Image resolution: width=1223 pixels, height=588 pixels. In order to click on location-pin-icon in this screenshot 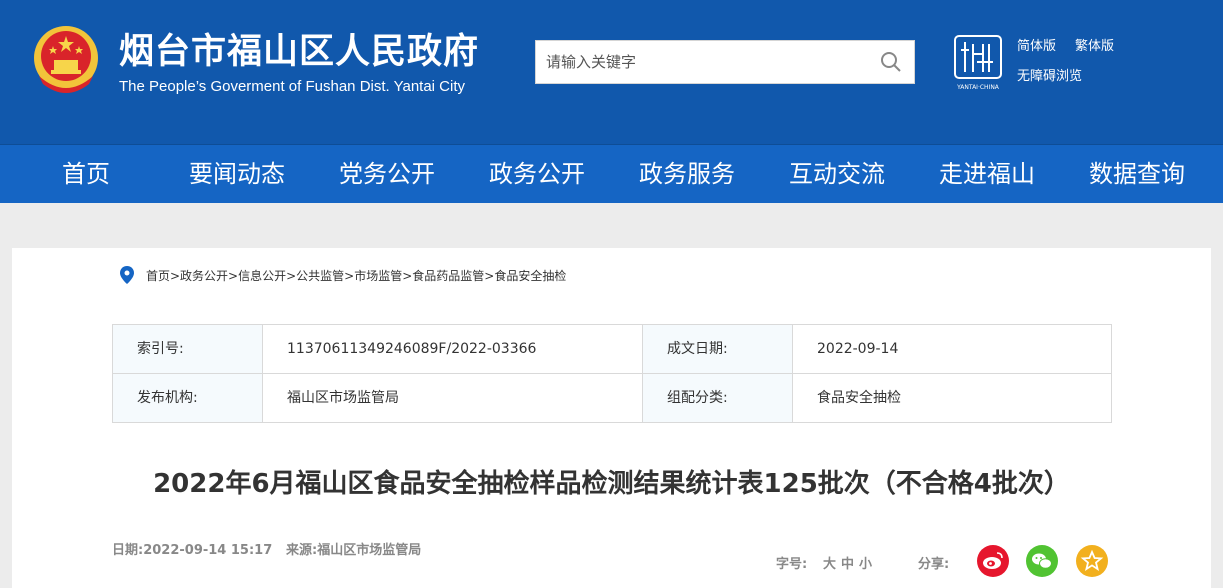, I will do `click(127, 275)`.